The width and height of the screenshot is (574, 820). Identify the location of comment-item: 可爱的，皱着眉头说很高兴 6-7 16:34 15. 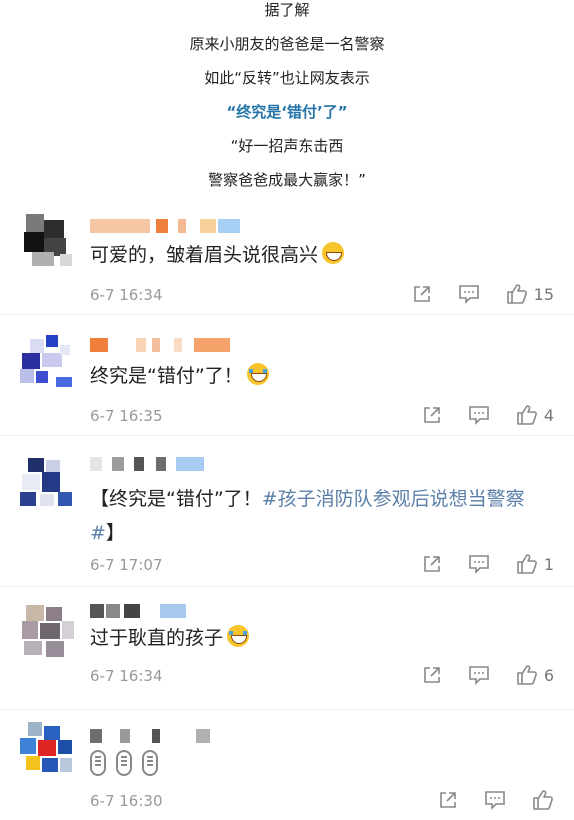
(287, 256).